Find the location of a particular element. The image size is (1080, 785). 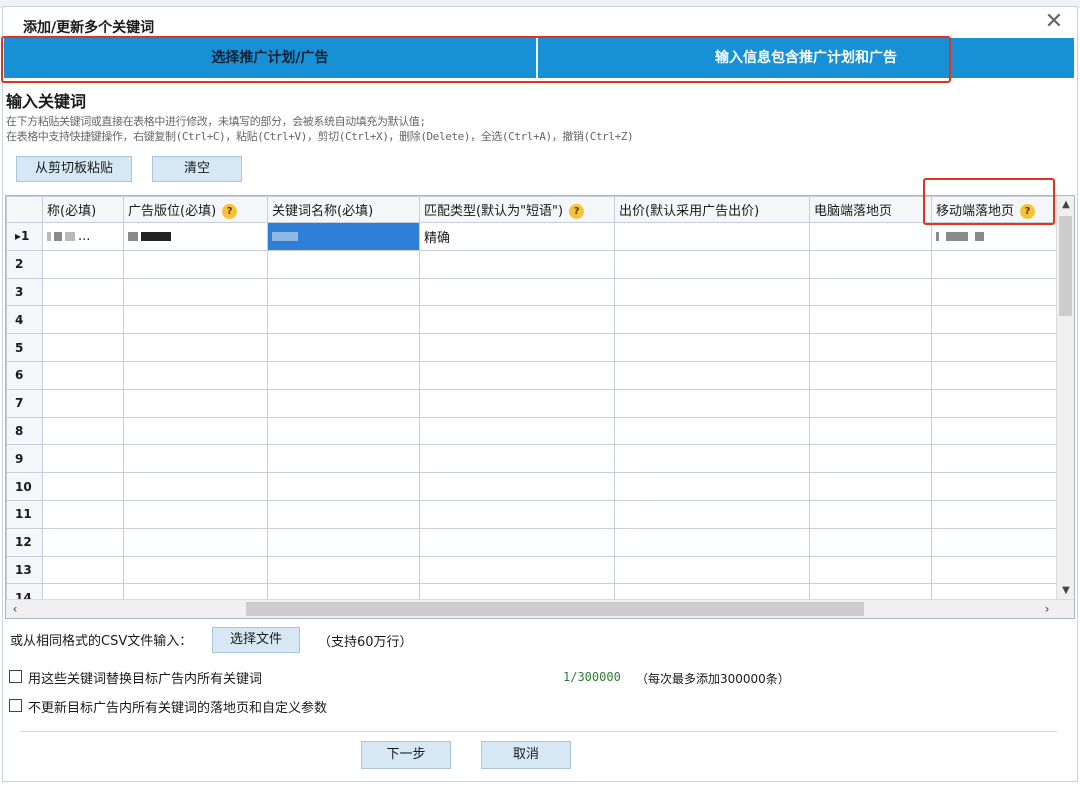

row-number: 5 is located at coordinates (24, 347).